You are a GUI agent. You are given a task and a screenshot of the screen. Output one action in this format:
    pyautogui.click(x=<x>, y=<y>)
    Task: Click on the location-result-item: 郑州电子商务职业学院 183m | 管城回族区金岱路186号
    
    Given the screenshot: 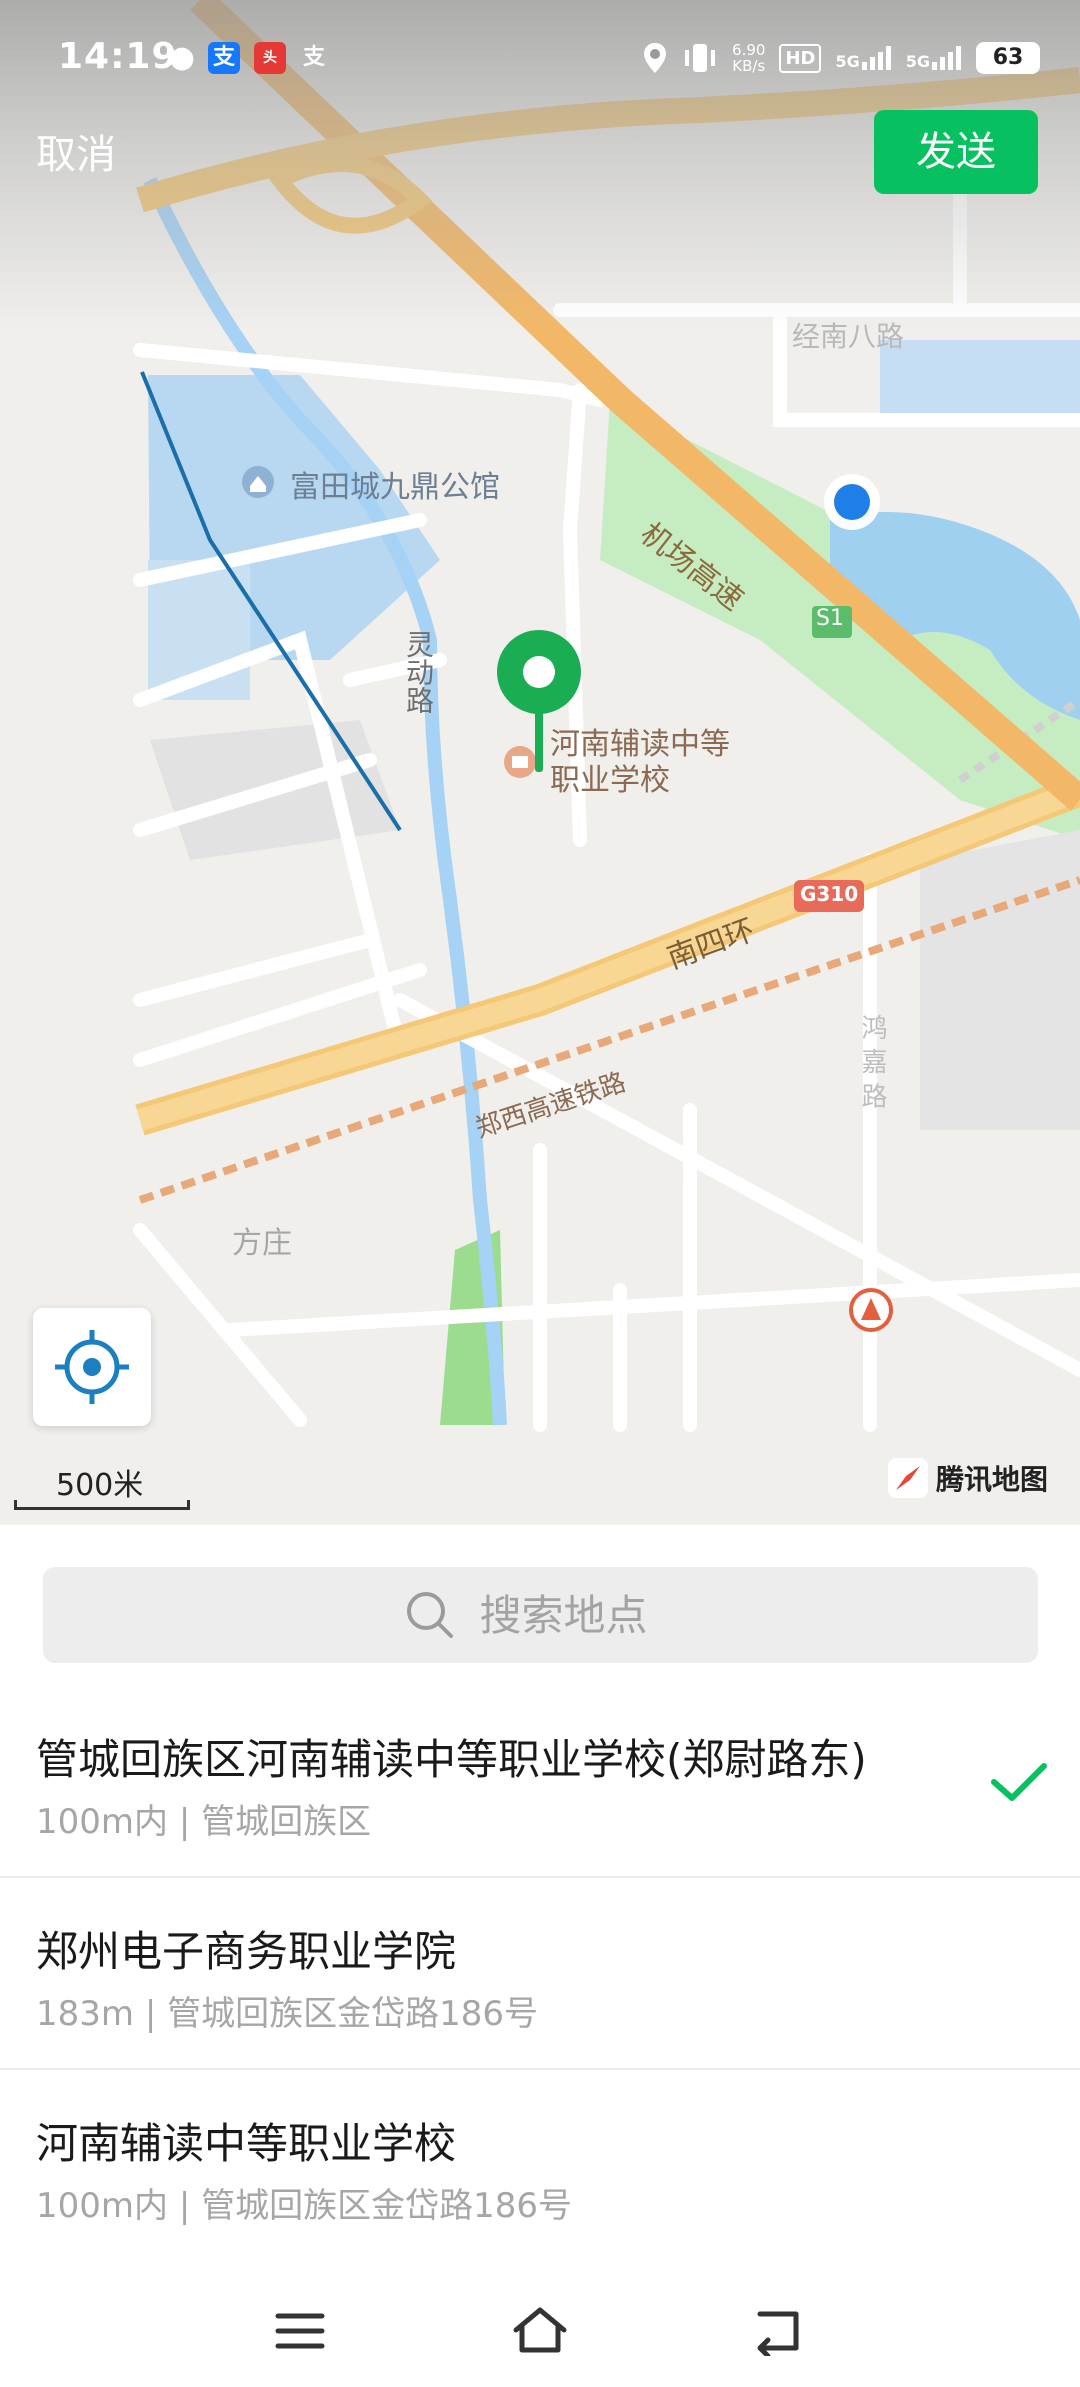 What is the action you would take?
    pyautogui.click(x=540, y=1974)
    